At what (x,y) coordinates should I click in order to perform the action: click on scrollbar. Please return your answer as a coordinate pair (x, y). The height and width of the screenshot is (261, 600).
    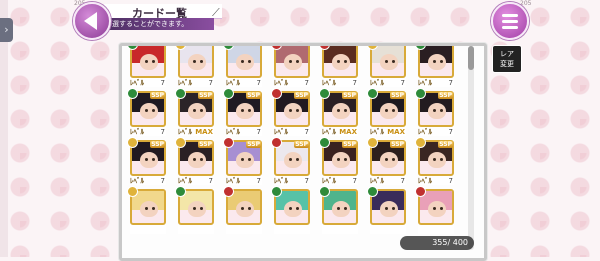
    Looking at the image, I should click on (471, 148).